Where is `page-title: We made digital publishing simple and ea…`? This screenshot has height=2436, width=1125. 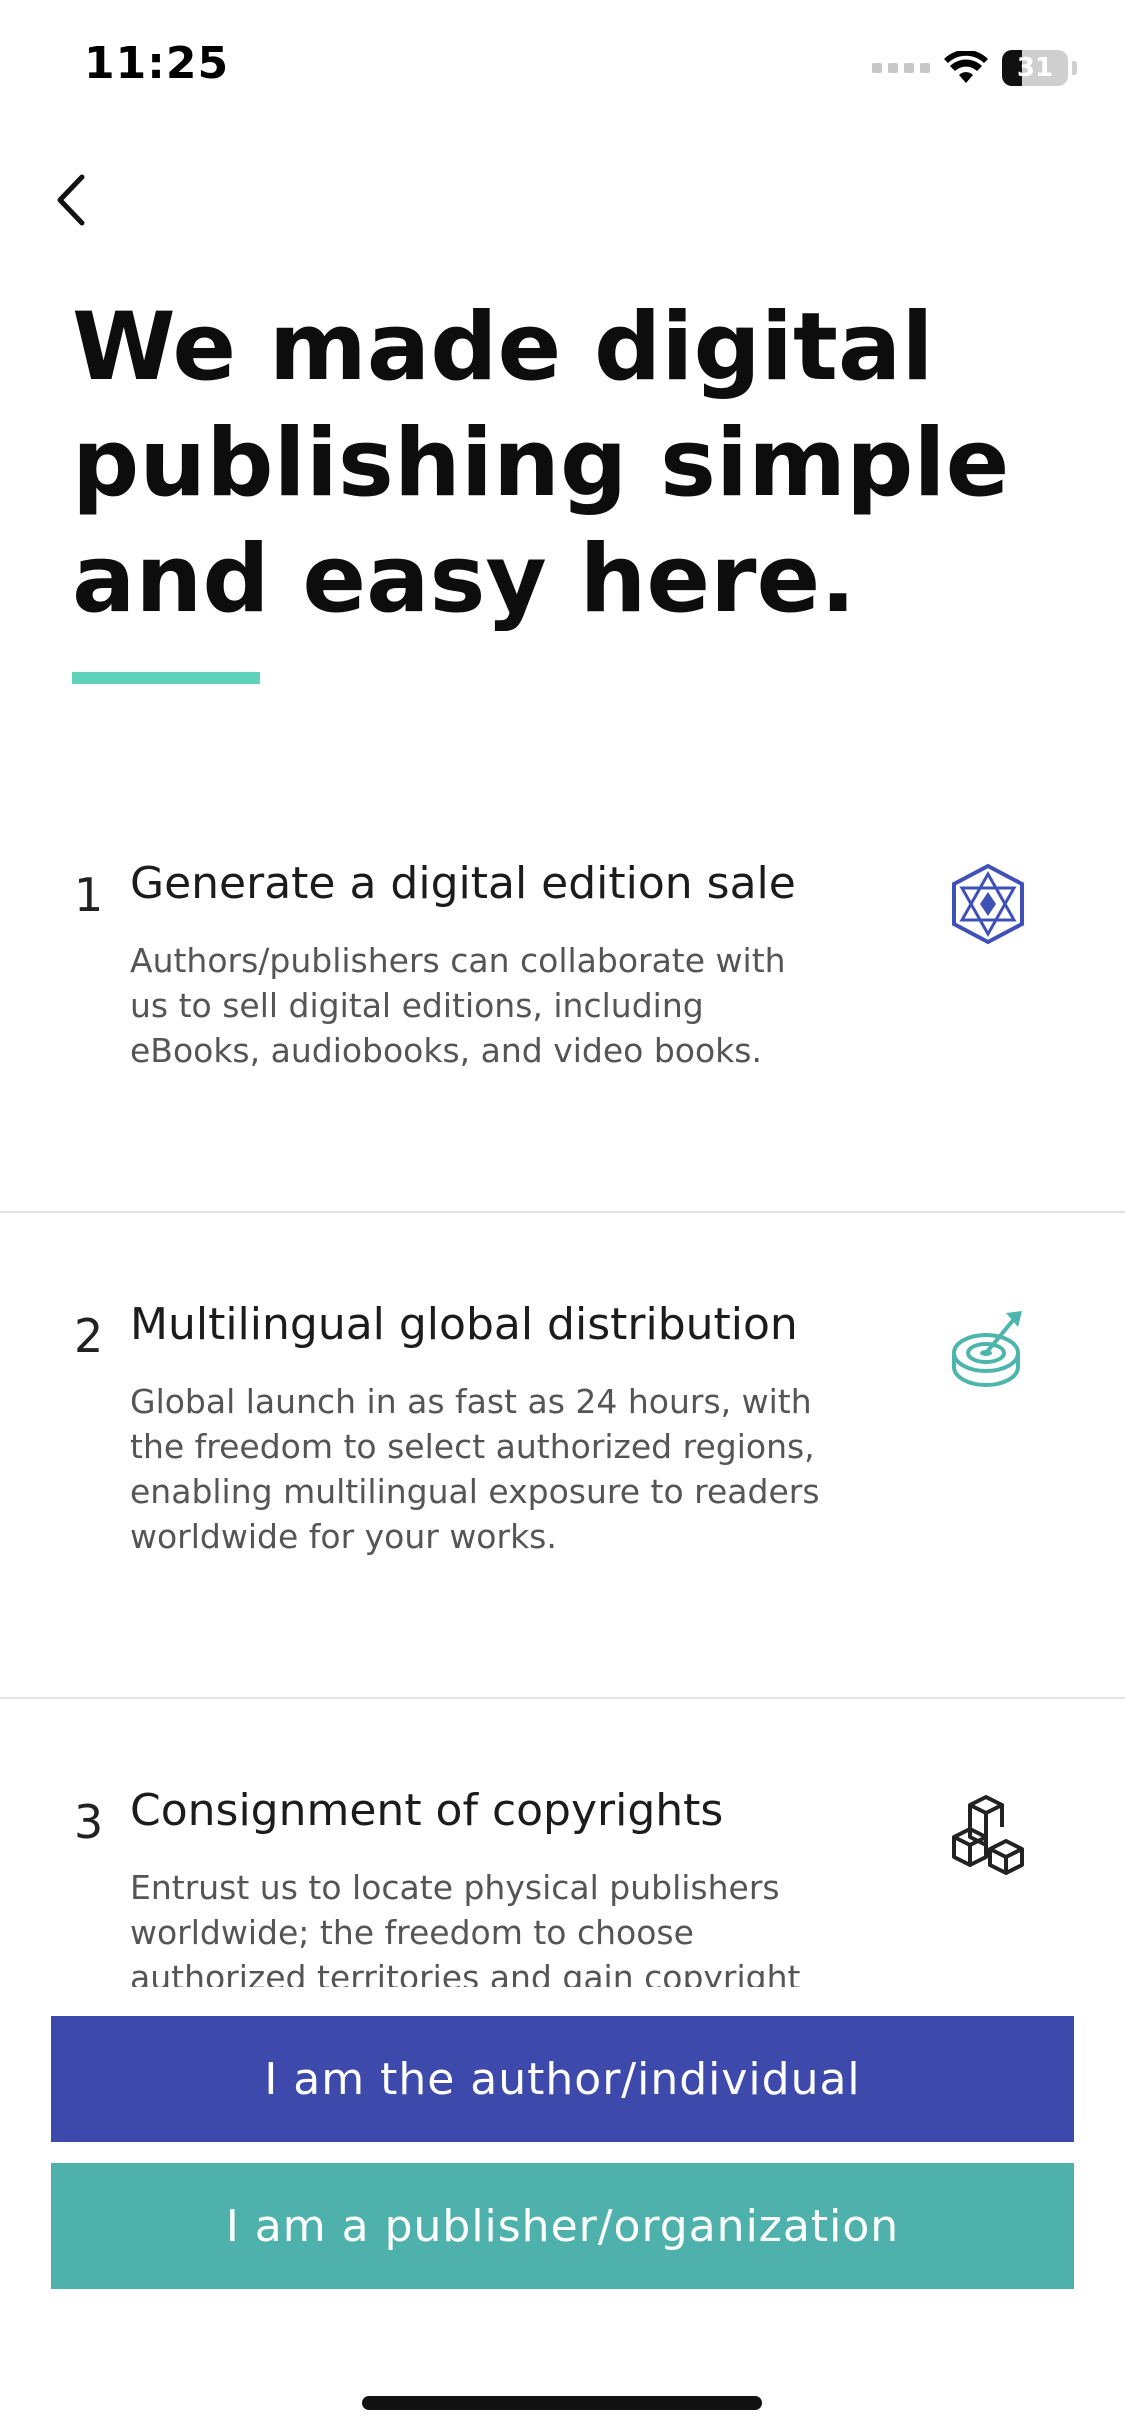
page-title: We made digital publishing simple and ea… is located at coordinates (541, 463).